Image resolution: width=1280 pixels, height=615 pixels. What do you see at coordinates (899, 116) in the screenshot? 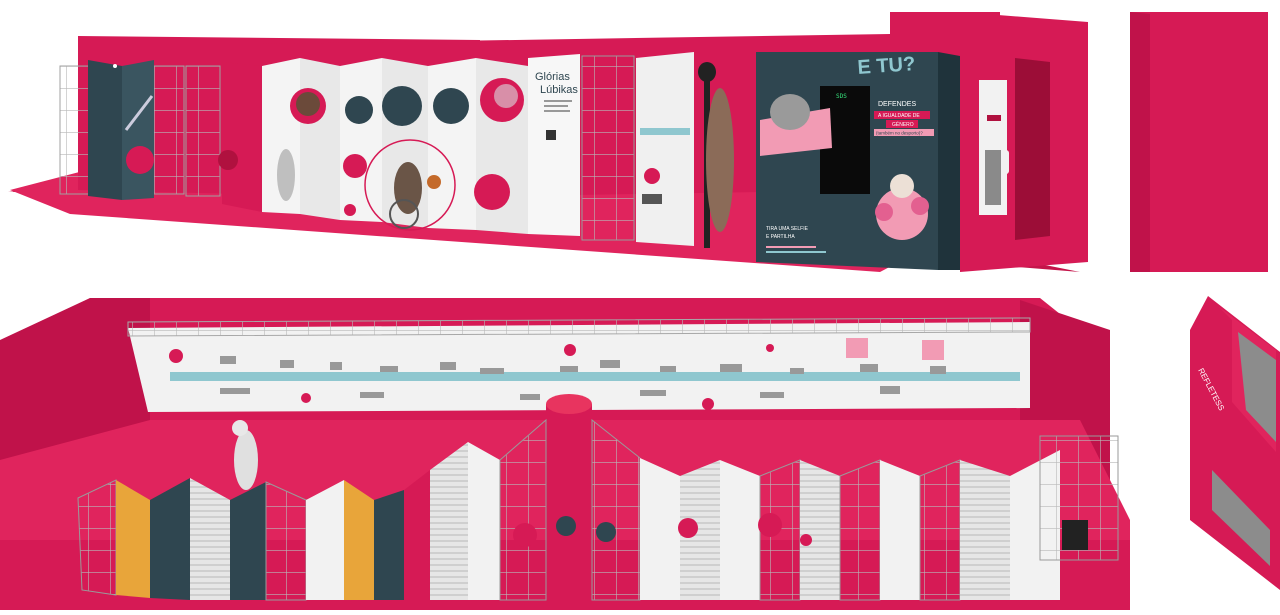
I see `defendes-2: A IGUALDADE DE` at bounding box center [899, 116].